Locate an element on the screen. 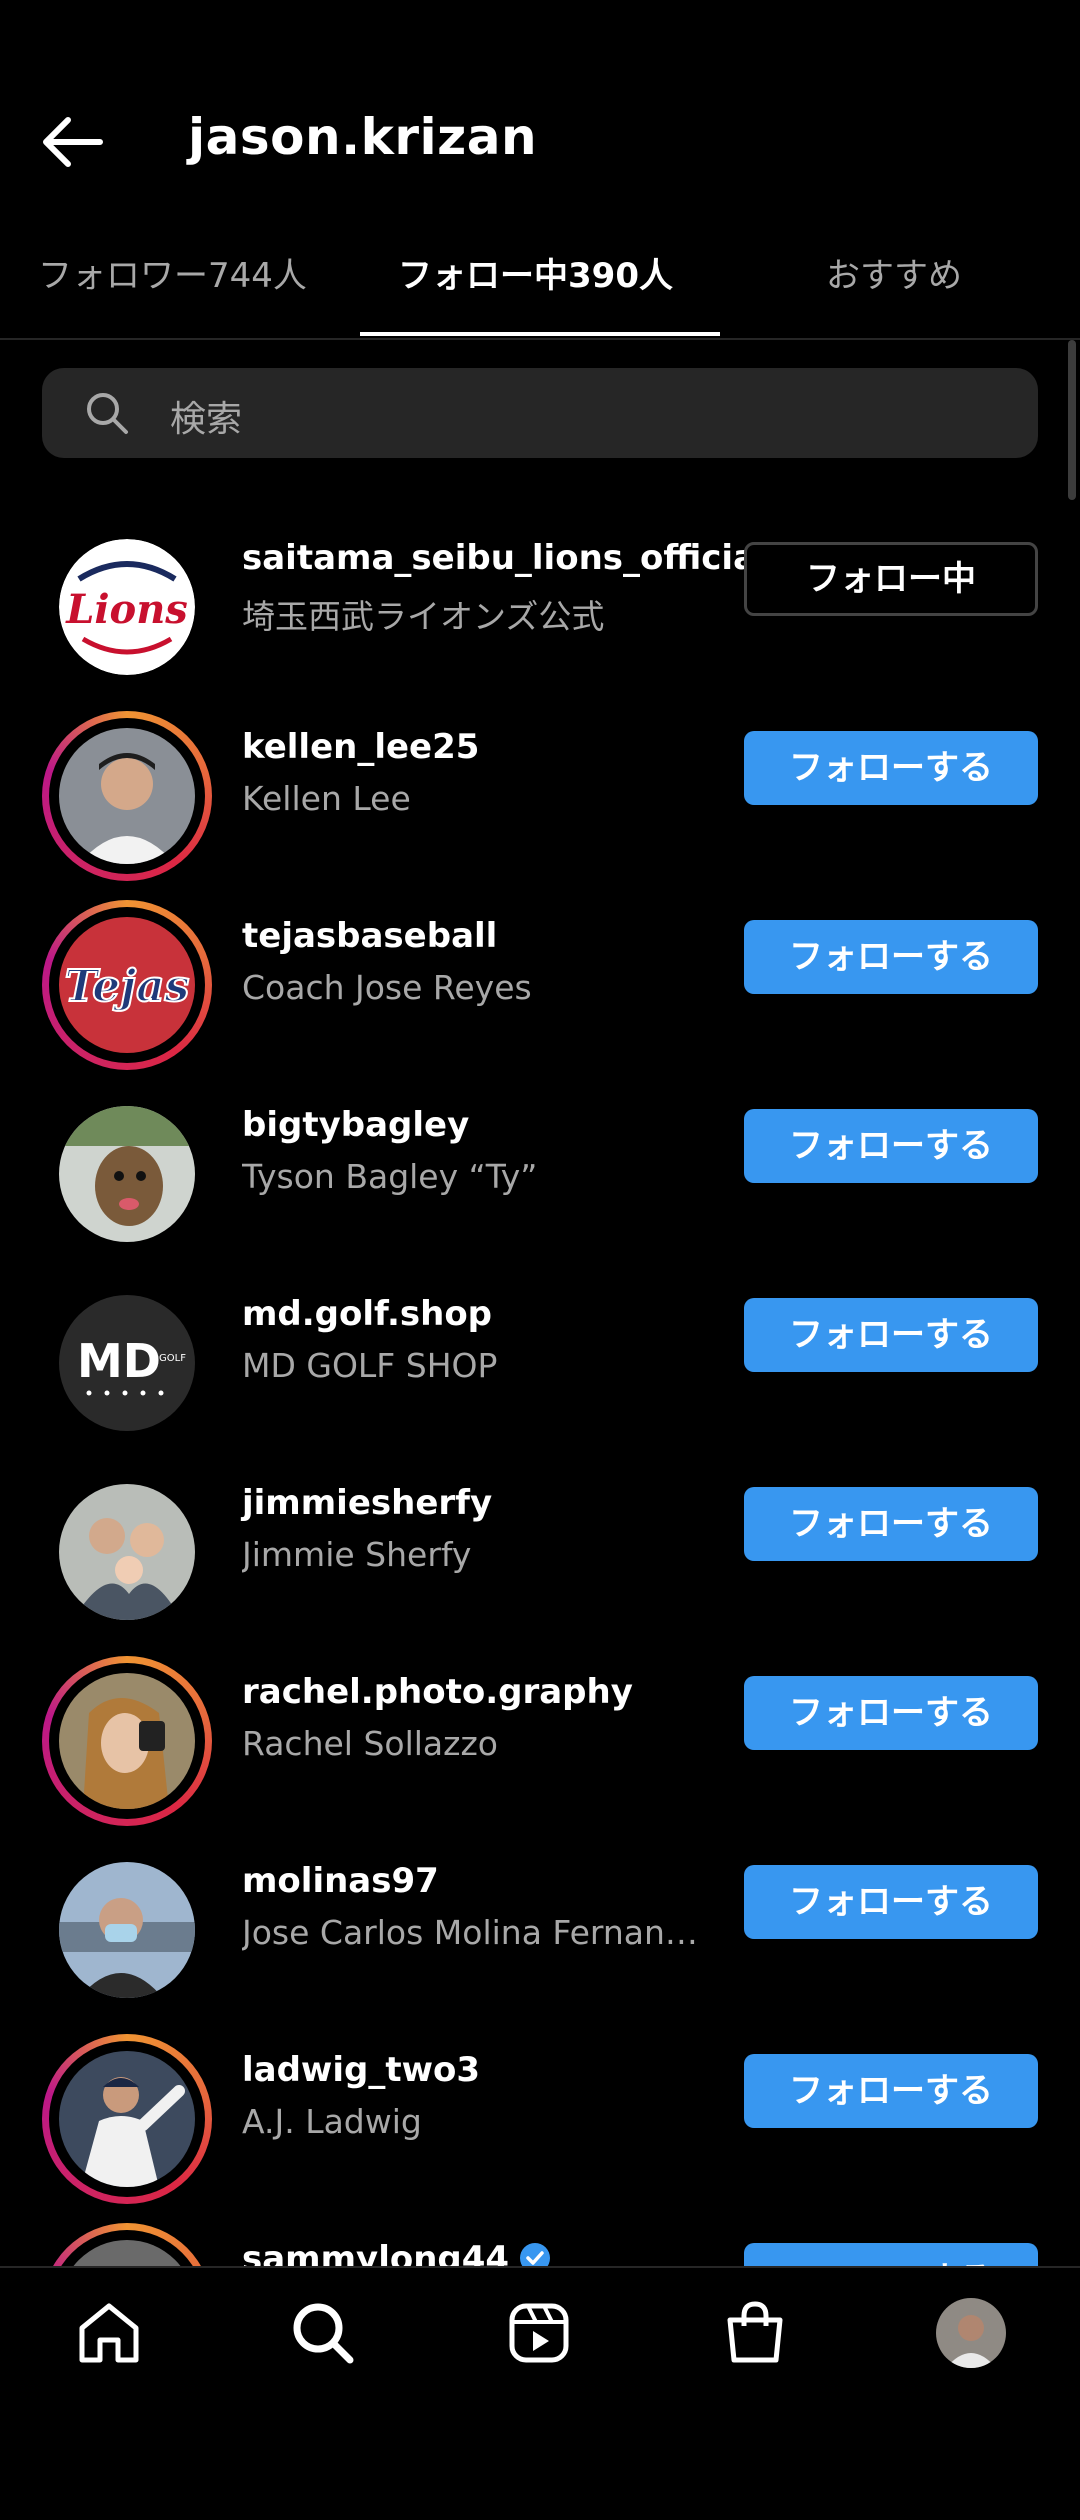  list-item: bigtybagley Tyson Bagley “Ty” フォローする is located at coordinates (540, 1161).